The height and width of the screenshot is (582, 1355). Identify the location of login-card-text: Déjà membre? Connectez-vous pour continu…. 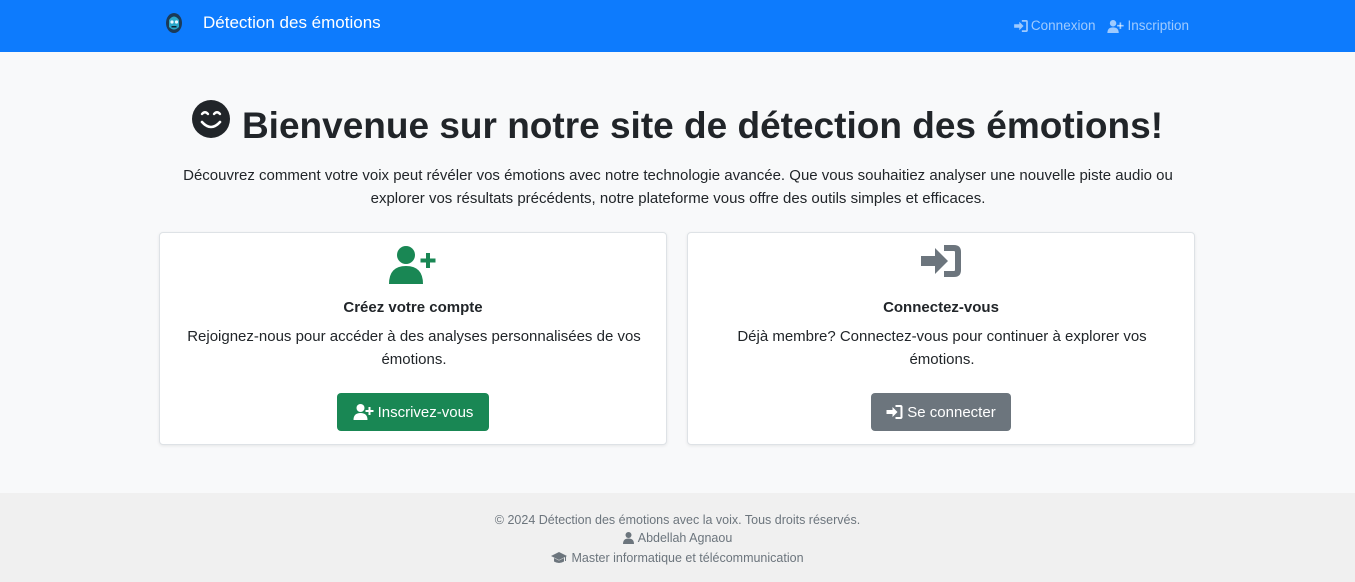
(942, 348).